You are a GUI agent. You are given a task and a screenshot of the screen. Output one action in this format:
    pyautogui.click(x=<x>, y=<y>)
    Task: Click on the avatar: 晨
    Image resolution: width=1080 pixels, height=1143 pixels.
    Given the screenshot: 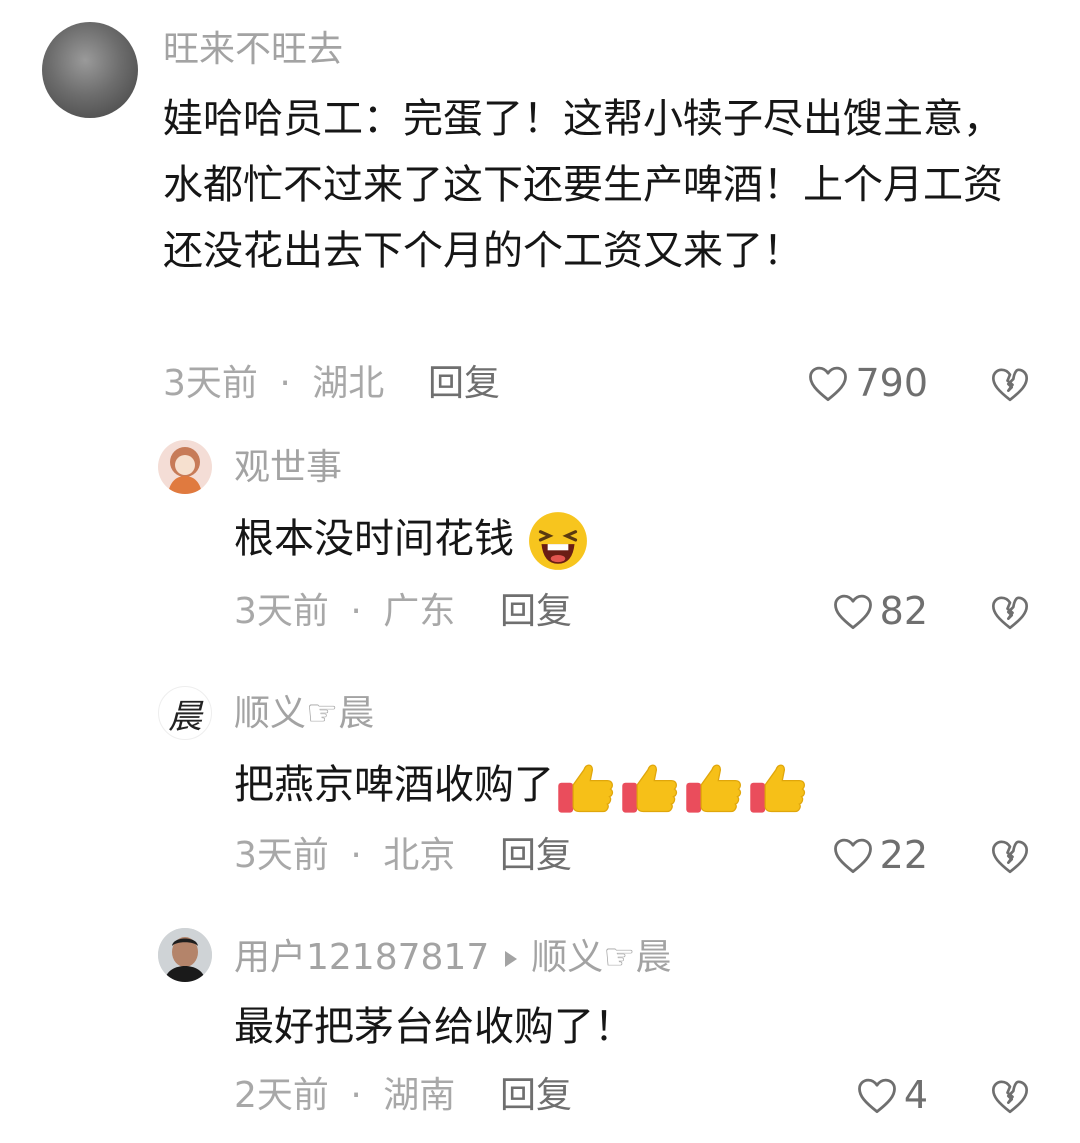 What is the action you would take?
    pyautogui.click(x=185, y=713)
    